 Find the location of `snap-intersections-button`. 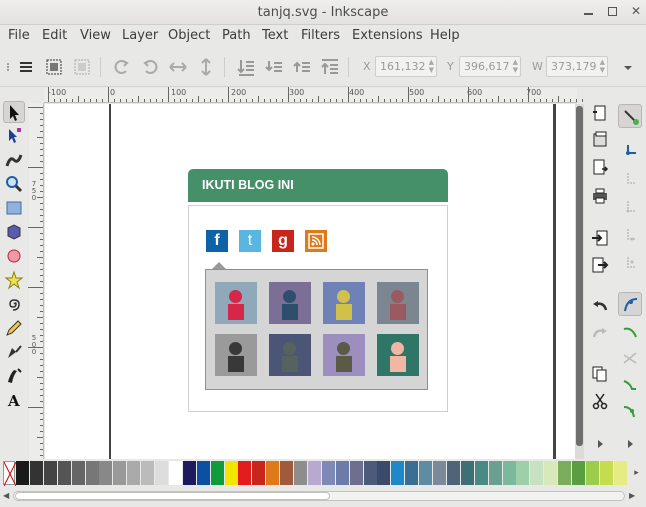

snap-intersections-button is located at coordinates (630, 359).